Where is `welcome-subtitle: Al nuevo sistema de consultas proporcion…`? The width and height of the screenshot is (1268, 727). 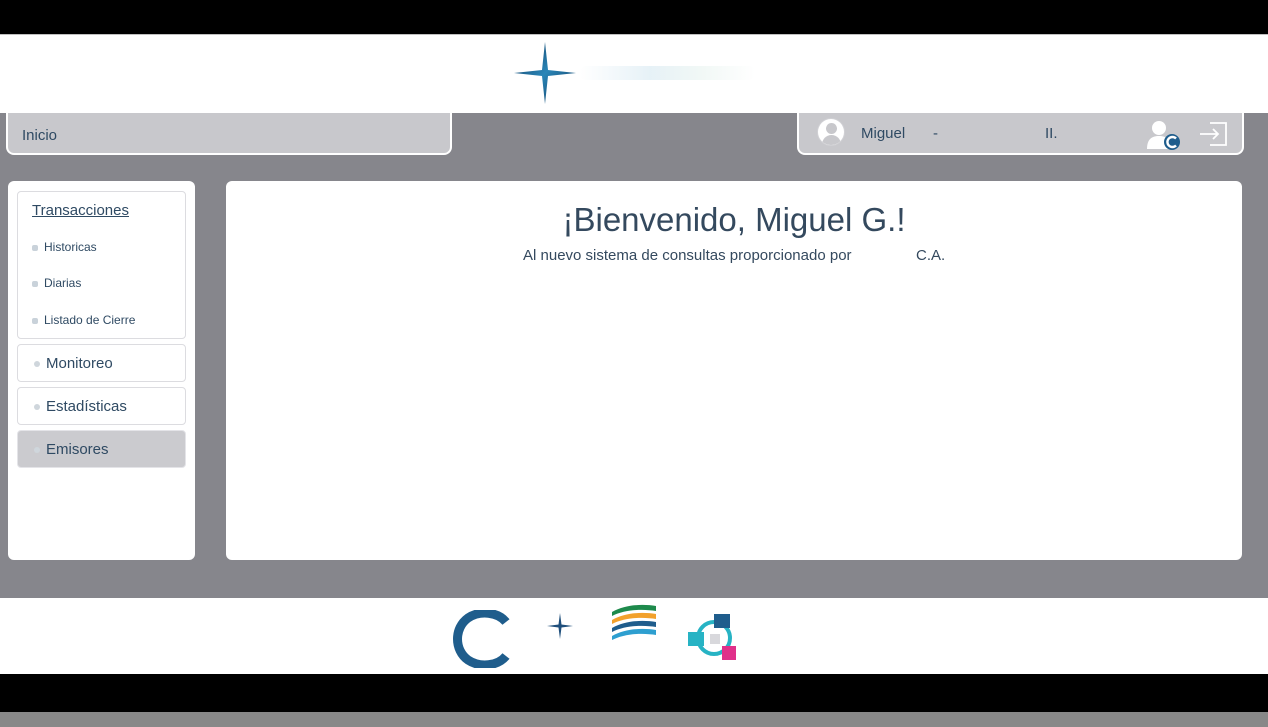 welcome-subtitle: Al nuevo sistema de consultas proporcion… is located at coordinates (687, 255).